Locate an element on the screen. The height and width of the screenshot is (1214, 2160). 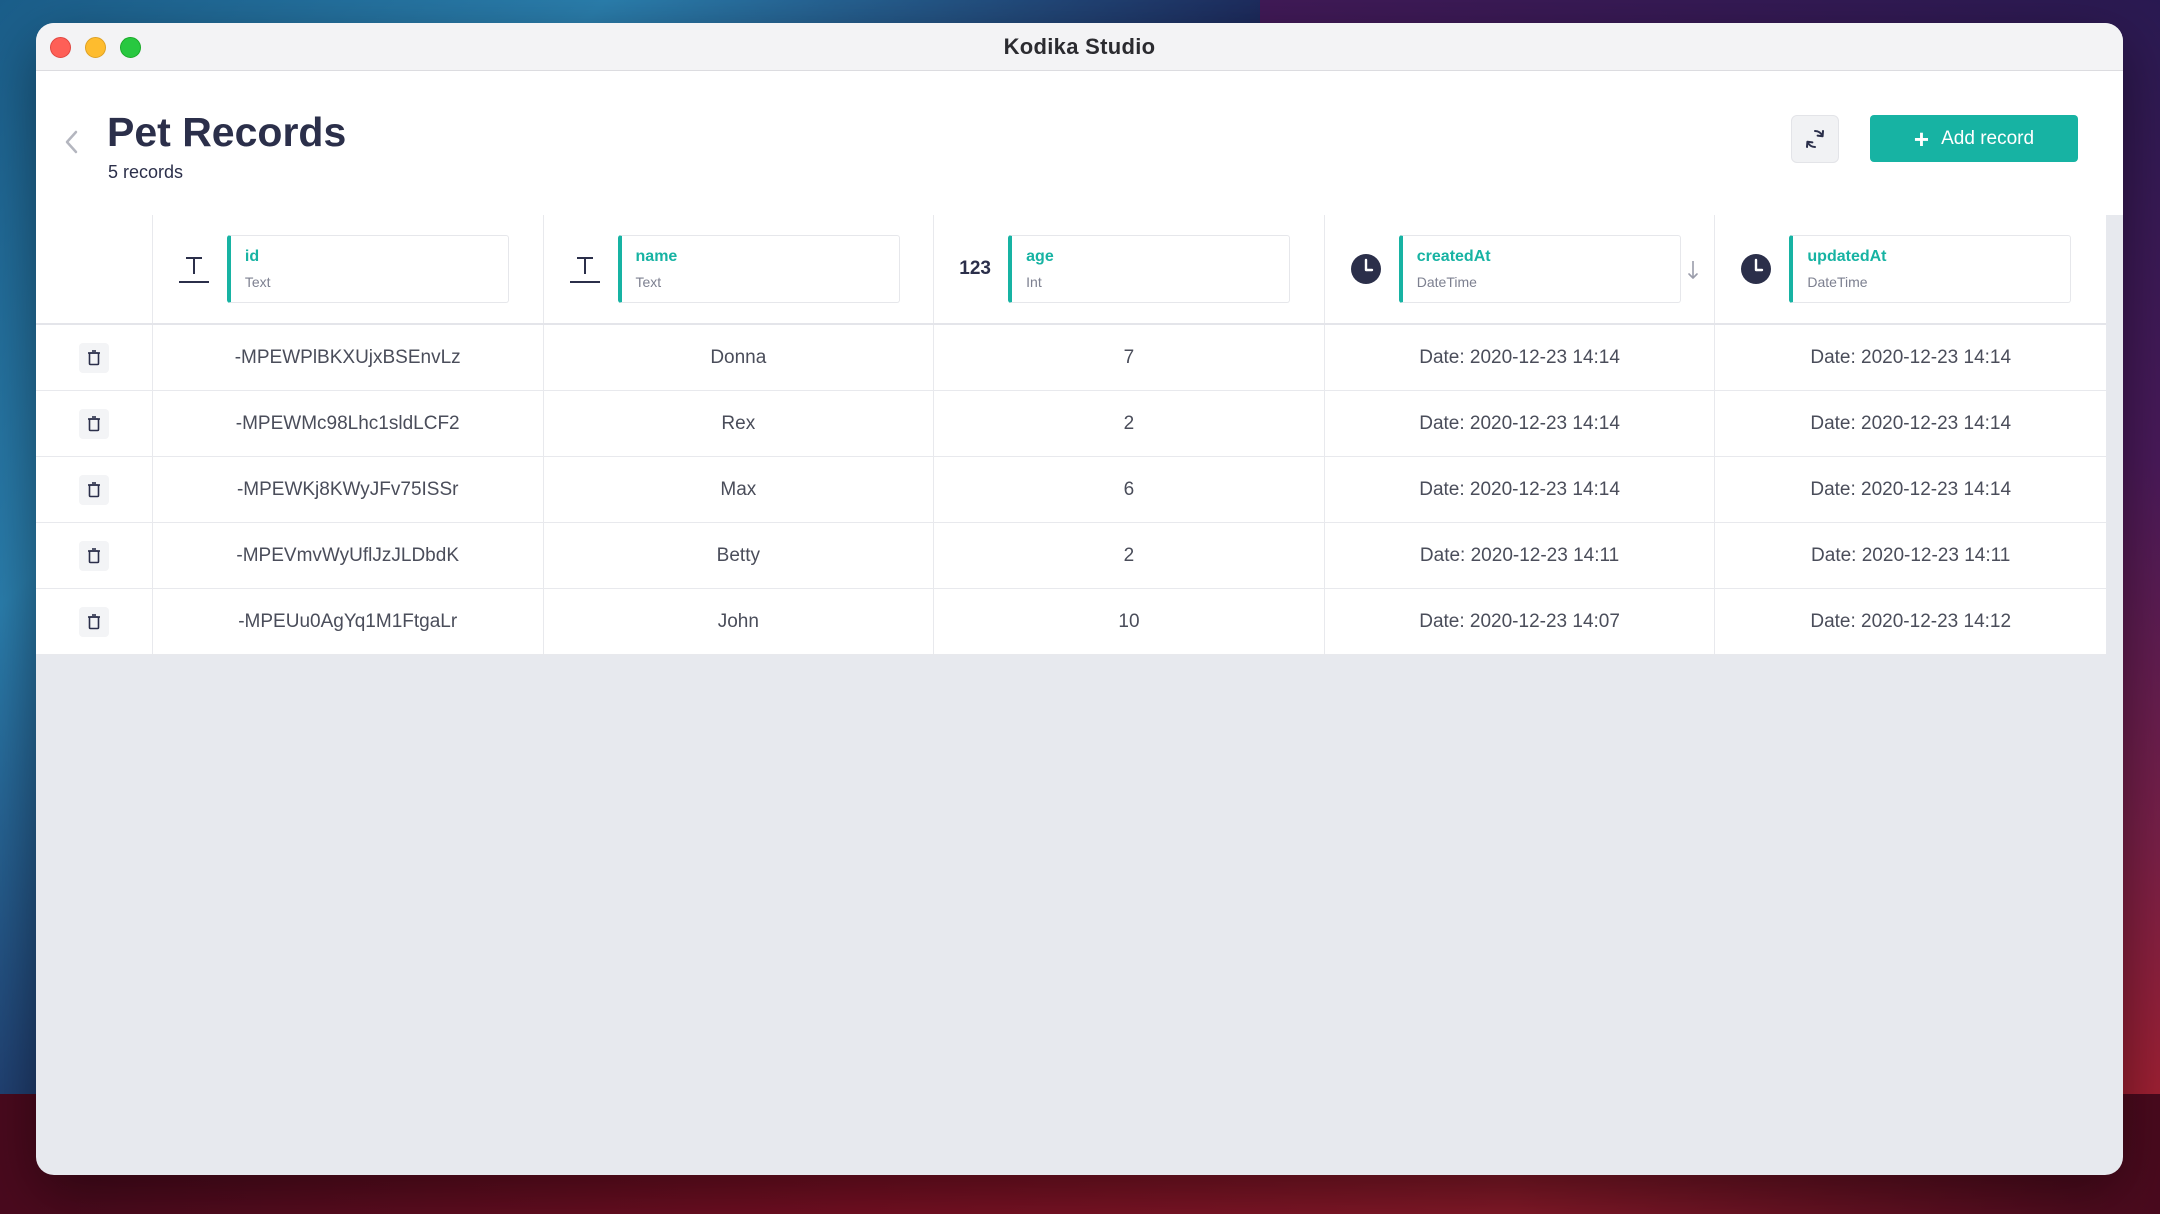
cell-id: -MPEWPlBKXUjxBSEnvLz is located at coordinates (348, 358).